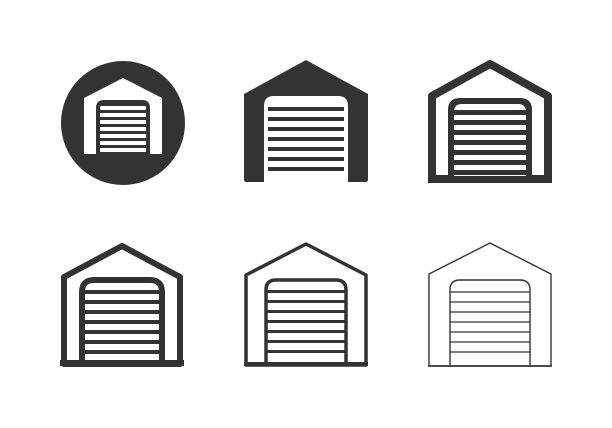 The height and width of the screenshot is (428, 612). Describe the element at coordinates (123, 123) in the screenshot. I see `garage-circle-icon` at that location.